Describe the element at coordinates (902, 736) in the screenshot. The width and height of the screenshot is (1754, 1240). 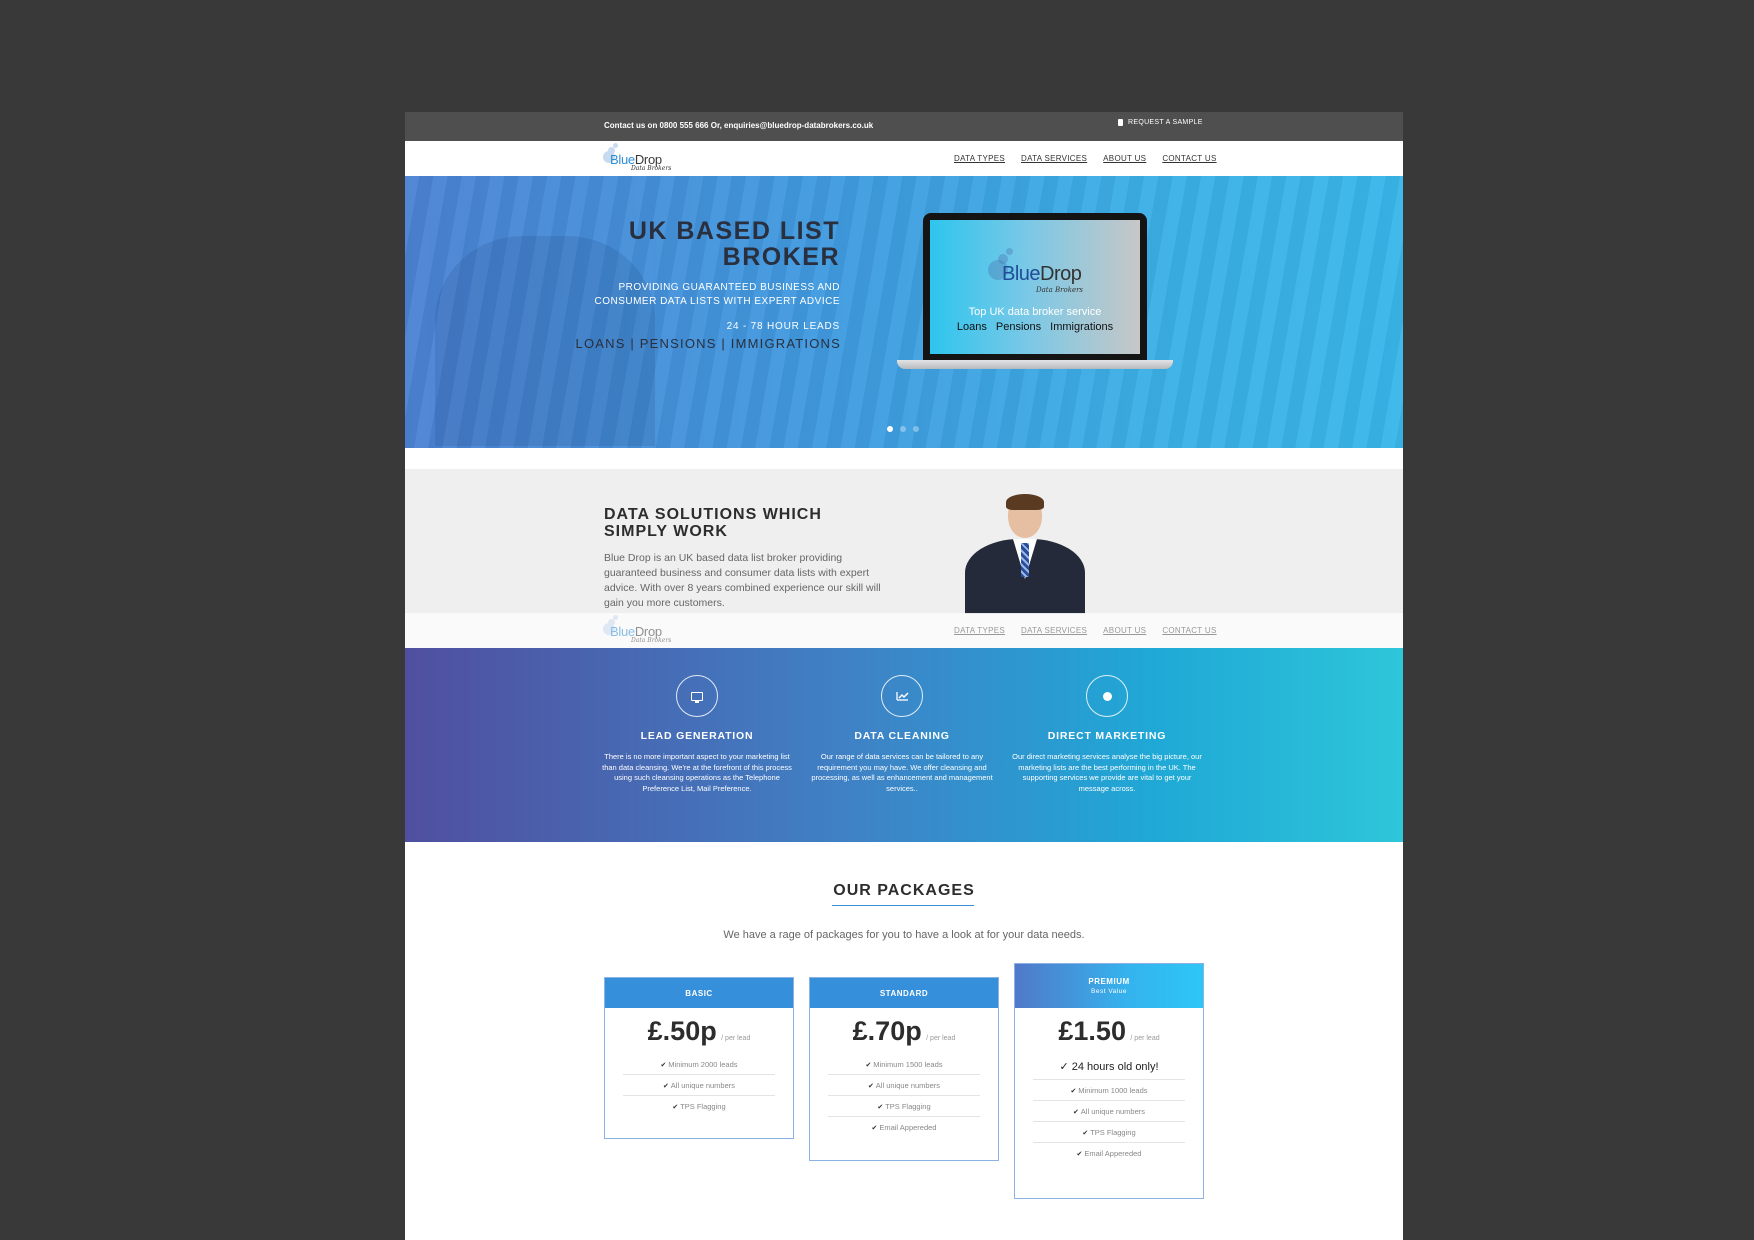
I see `service-title: DATA CLEANING` at that location.